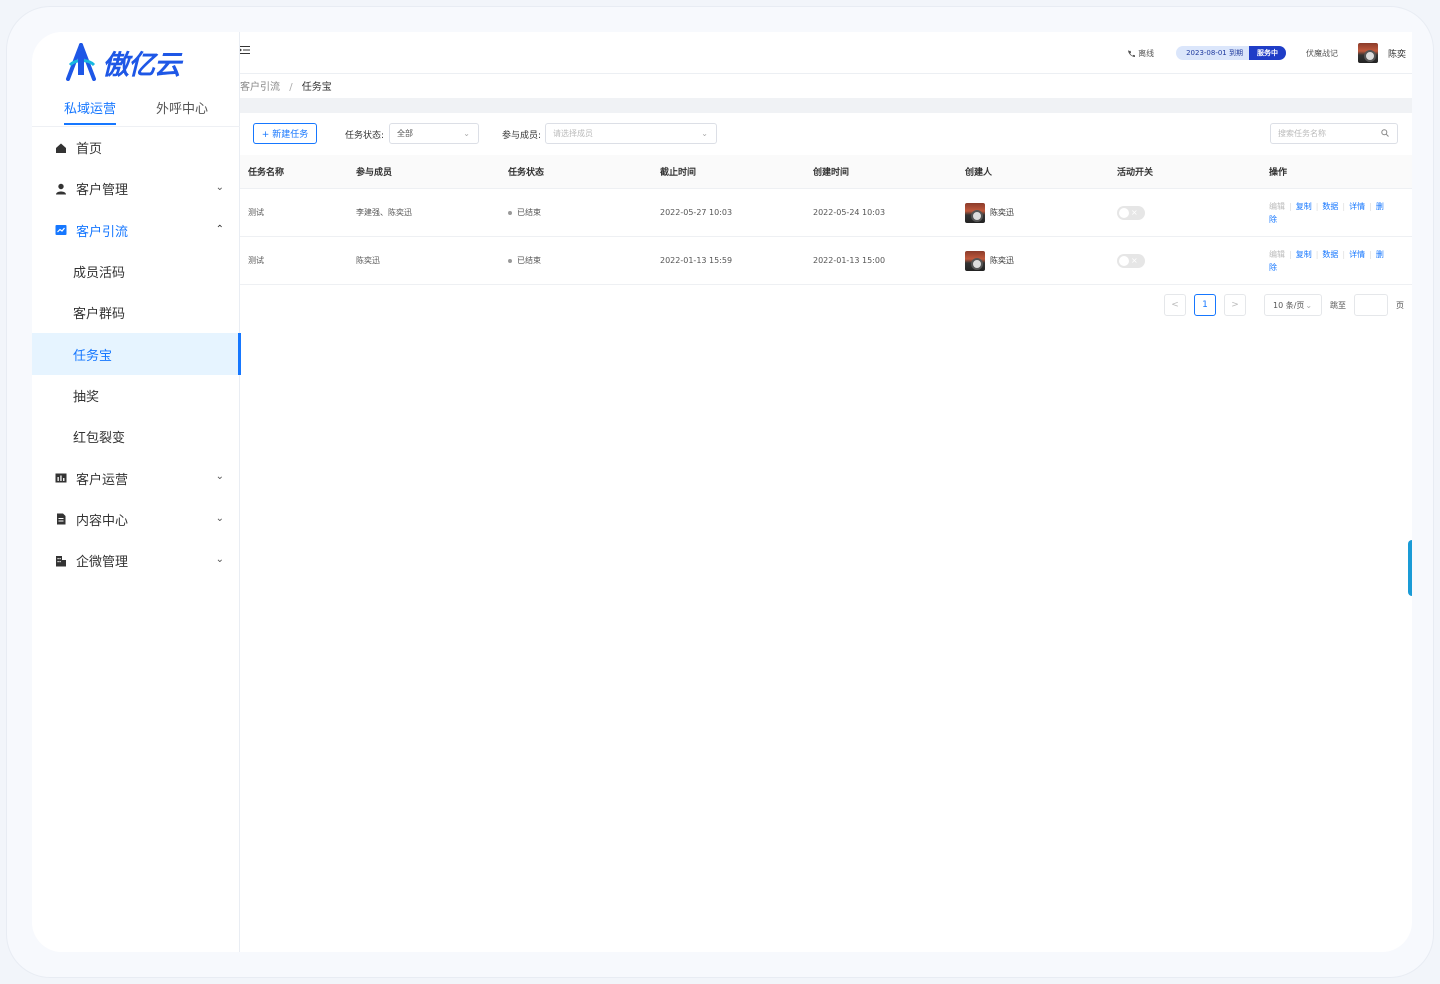  Describe the element at coordinates (1002, 260) in the screenshot. I see `creator-name: 陈奕迅` at that location.